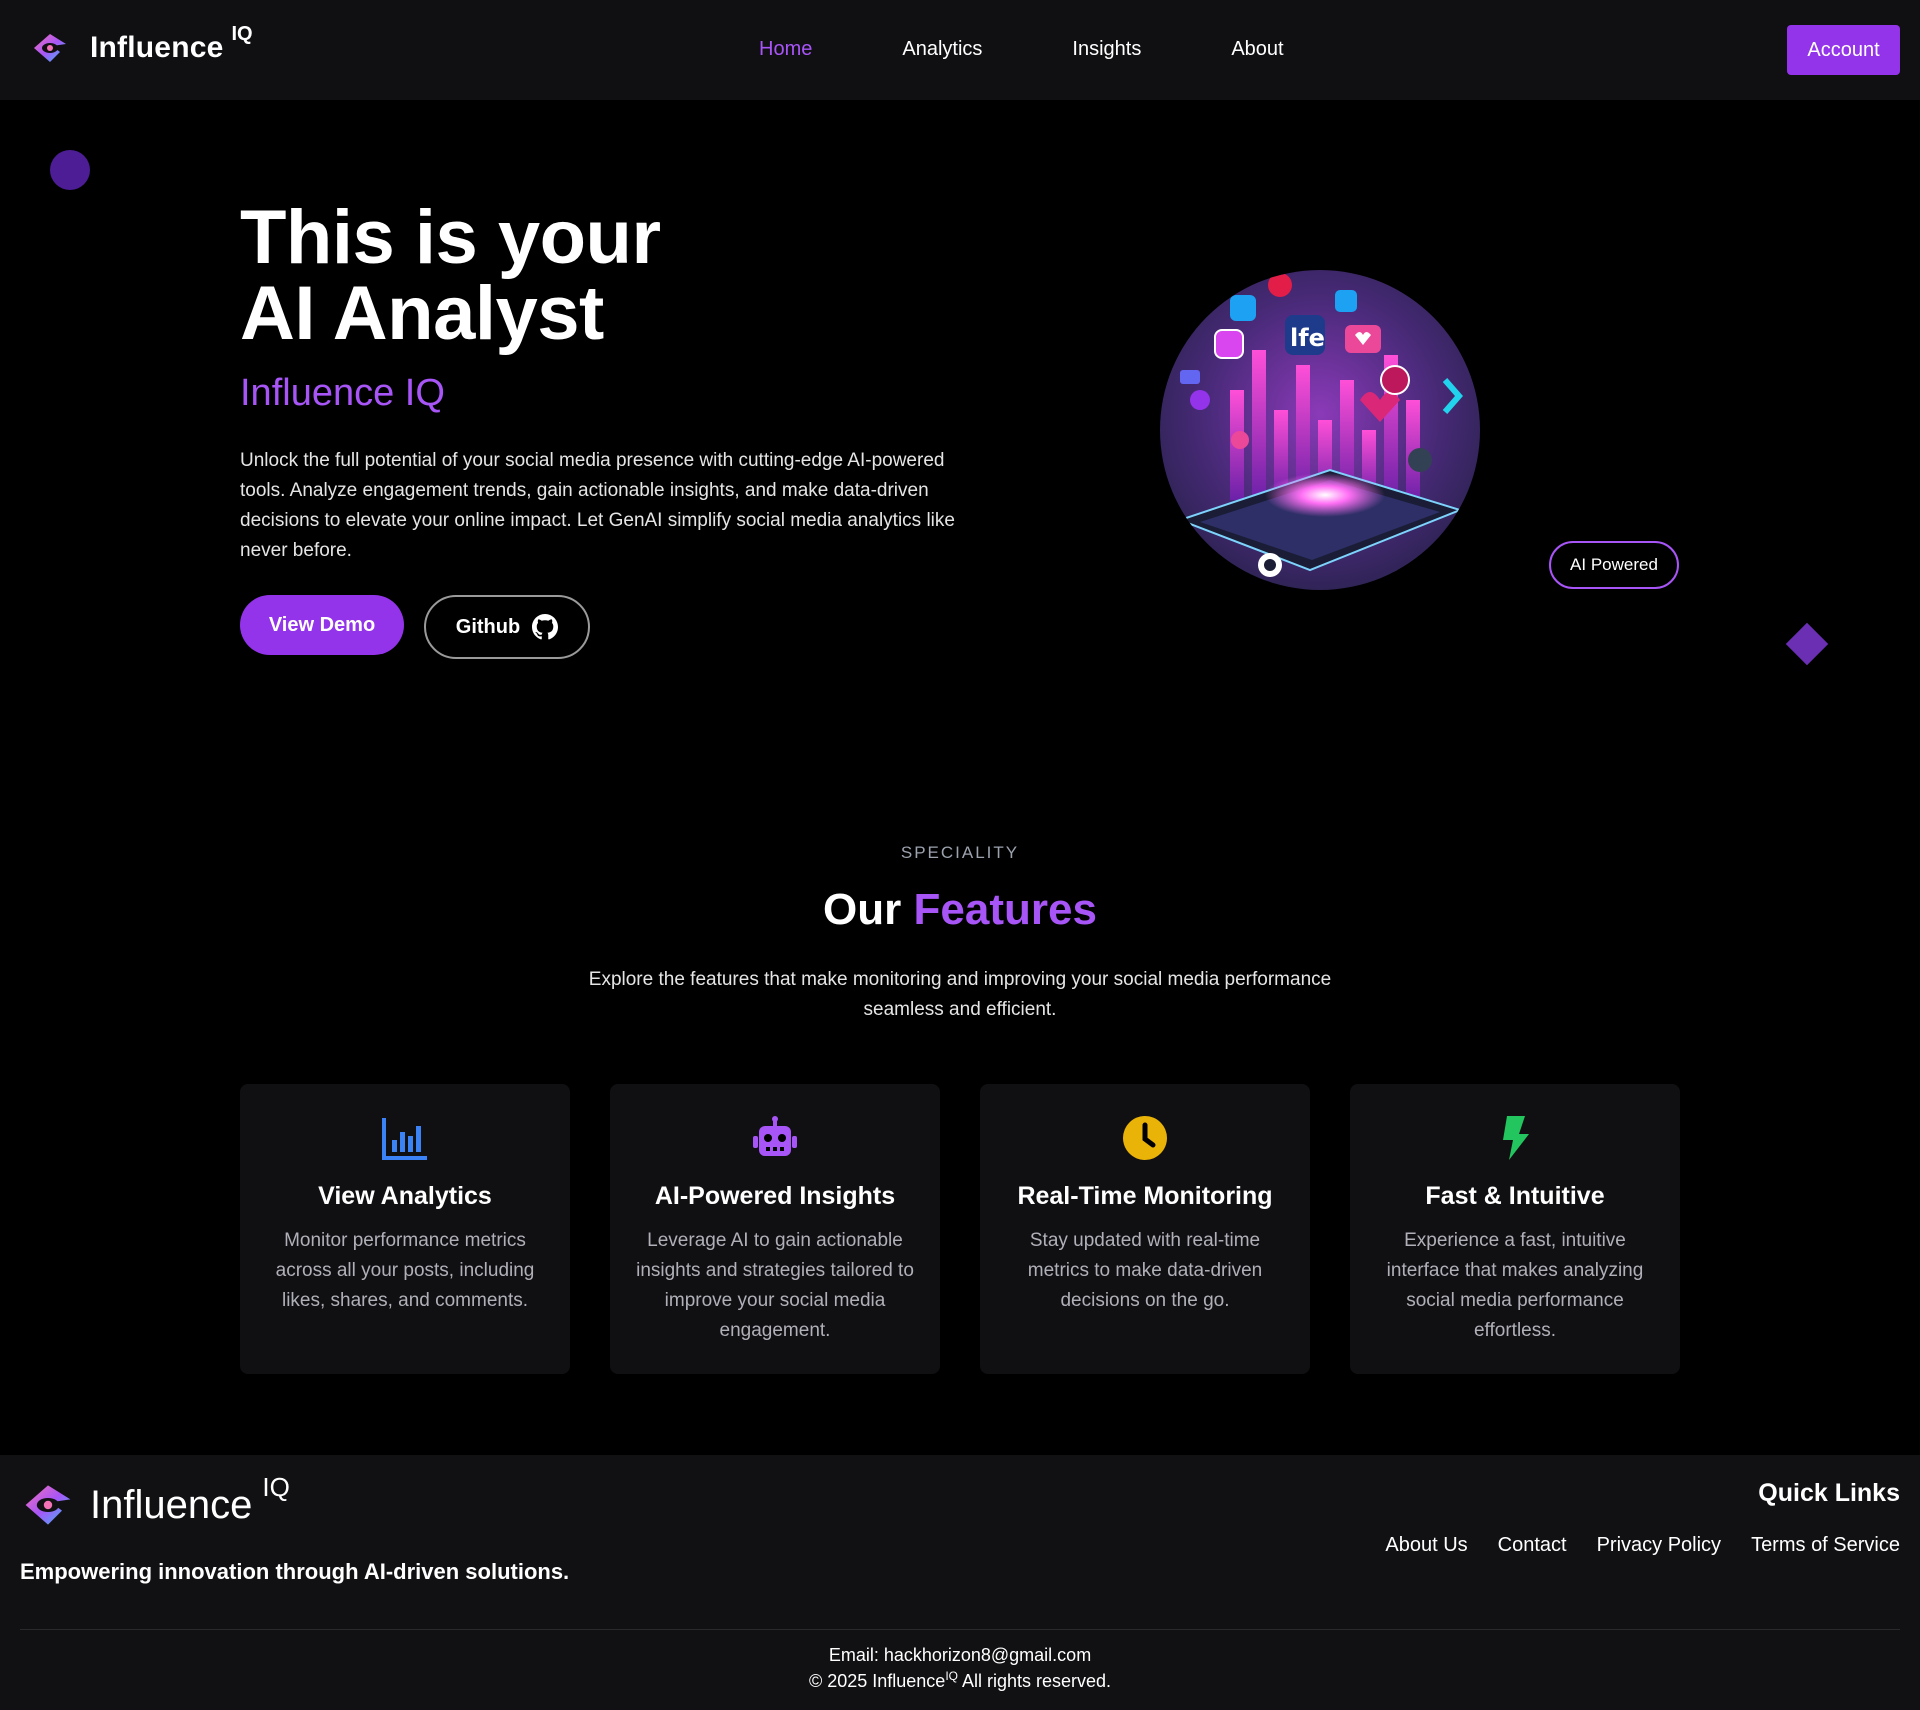 The image size is (1920, 1710). I want to click on footer-email: Email: hackhorizon8@gmail.com, so click(960, 1655).